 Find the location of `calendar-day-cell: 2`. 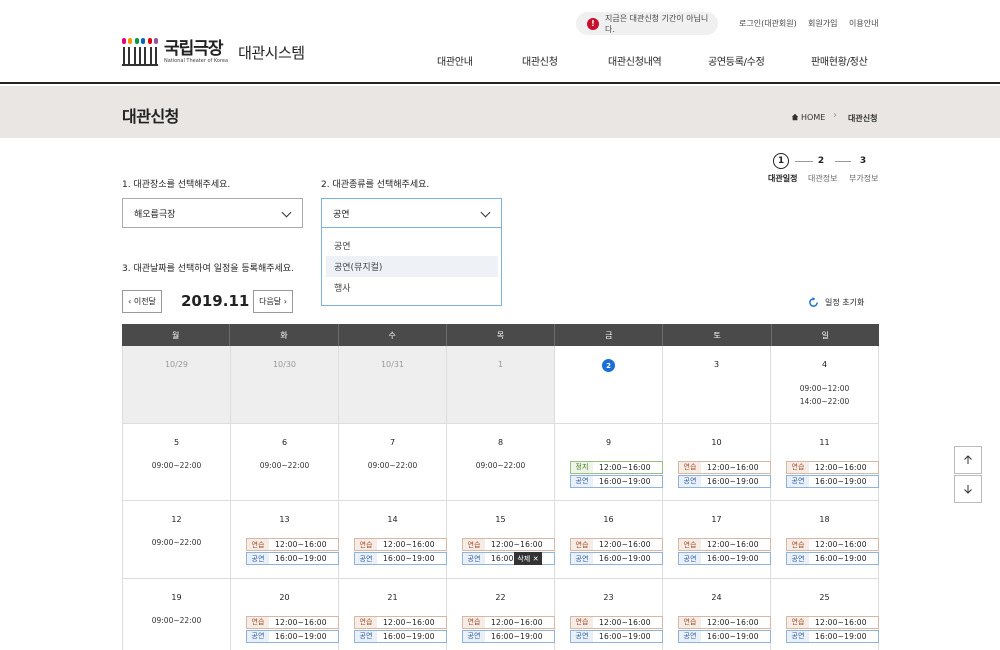

calendar-day-cell: 2 is located at coordinates (609, 384).